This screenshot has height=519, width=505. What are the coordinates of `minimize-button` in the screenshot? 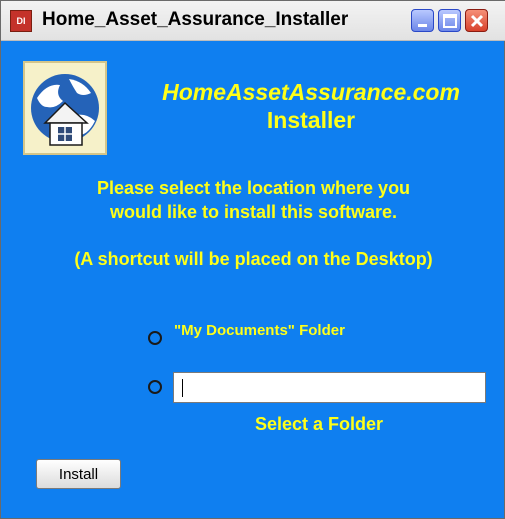 It's located at (422, 20).